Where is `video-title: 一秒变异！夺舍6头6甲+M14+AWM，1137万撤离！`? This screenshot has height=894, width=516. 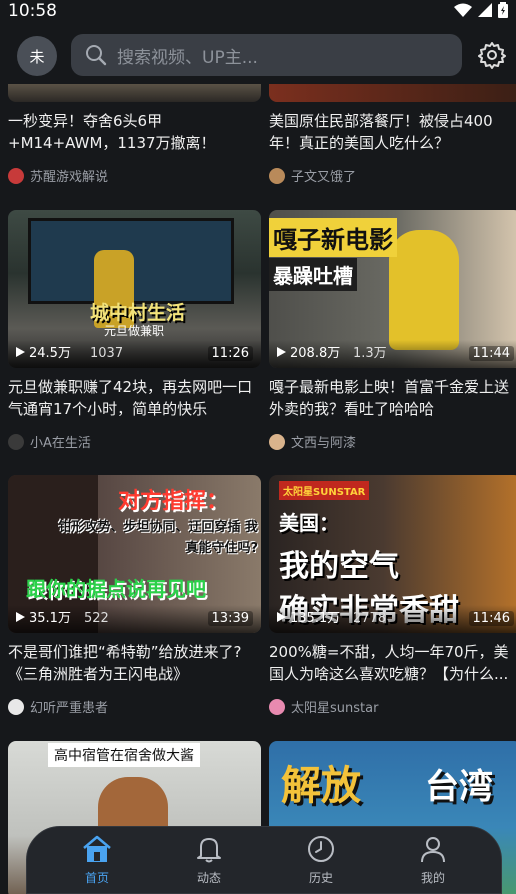 video-title: 一秒变异！夺舍6头6甲+M14+AWM，1137万撤离！ is located at coordinates (134, 132).